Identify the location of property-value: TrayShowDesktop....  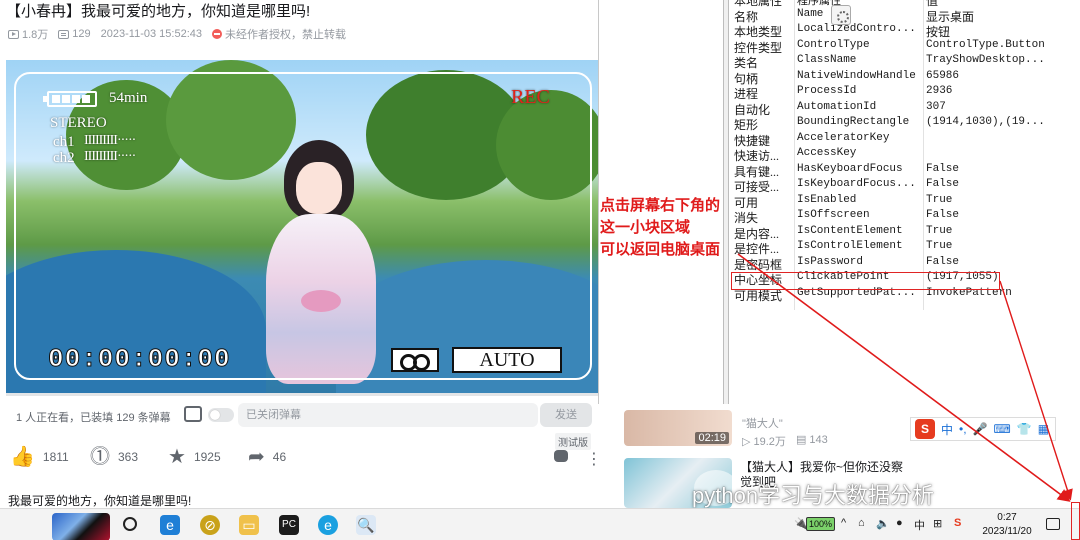
(985, 60).